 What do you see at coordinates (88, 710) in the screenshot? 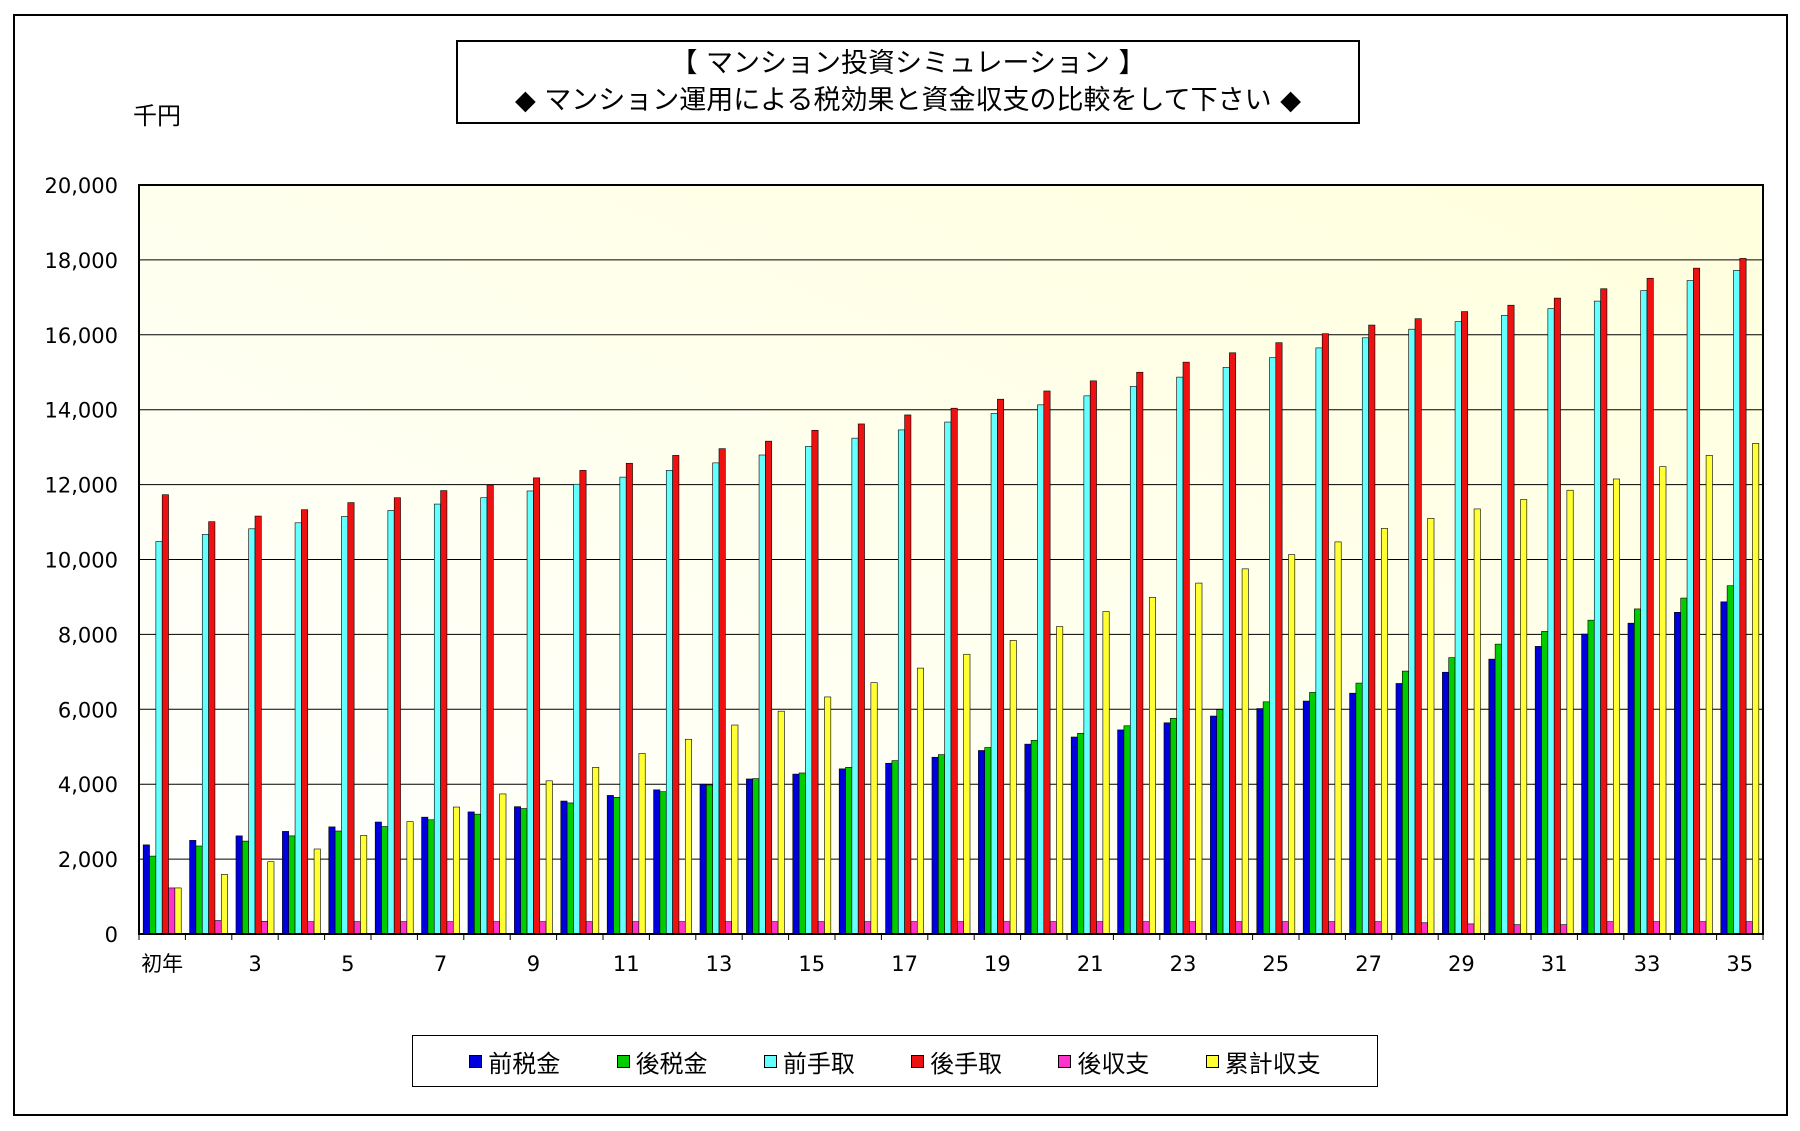
I see `y-tick-label: 6,000` at bounding box center [88, 710].